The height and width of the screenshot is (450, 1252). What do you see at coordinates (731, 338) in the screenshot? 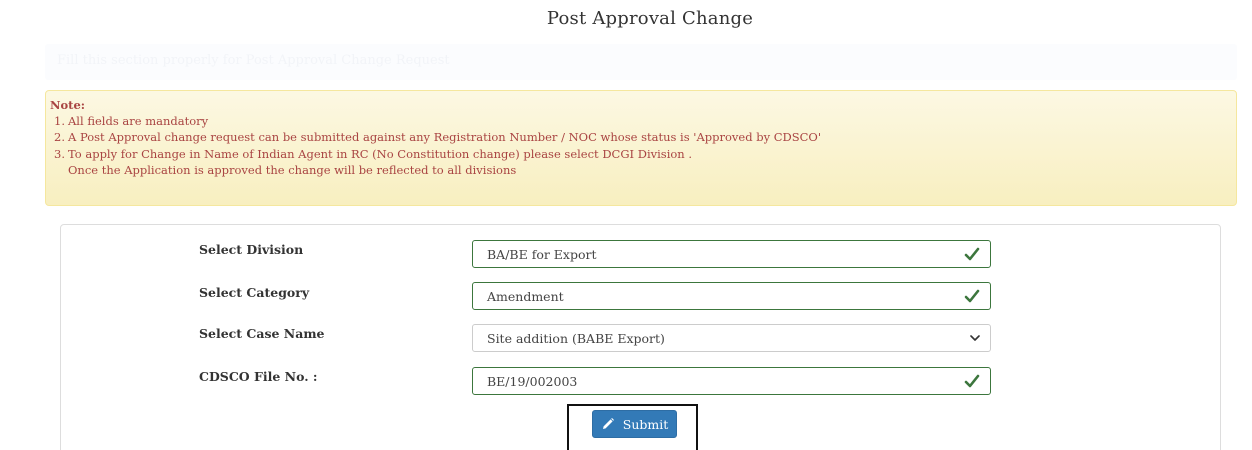
I see `case-name-select: Site addition (BABE Export)` at bounding box center [731, 338].